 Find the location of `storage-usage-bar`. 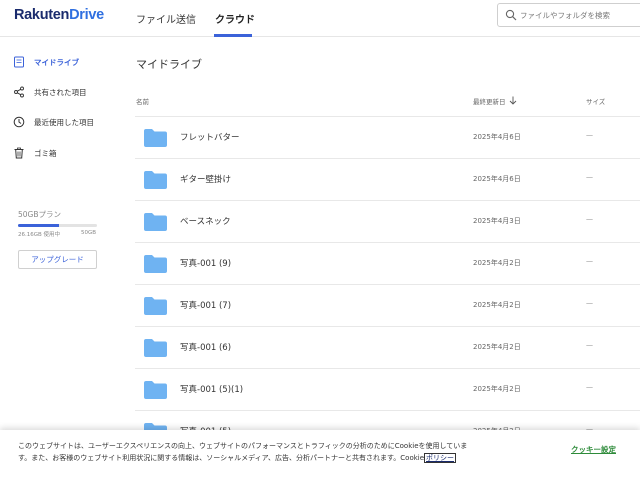

storage-usage-bar is located at coordinates (57, 225).